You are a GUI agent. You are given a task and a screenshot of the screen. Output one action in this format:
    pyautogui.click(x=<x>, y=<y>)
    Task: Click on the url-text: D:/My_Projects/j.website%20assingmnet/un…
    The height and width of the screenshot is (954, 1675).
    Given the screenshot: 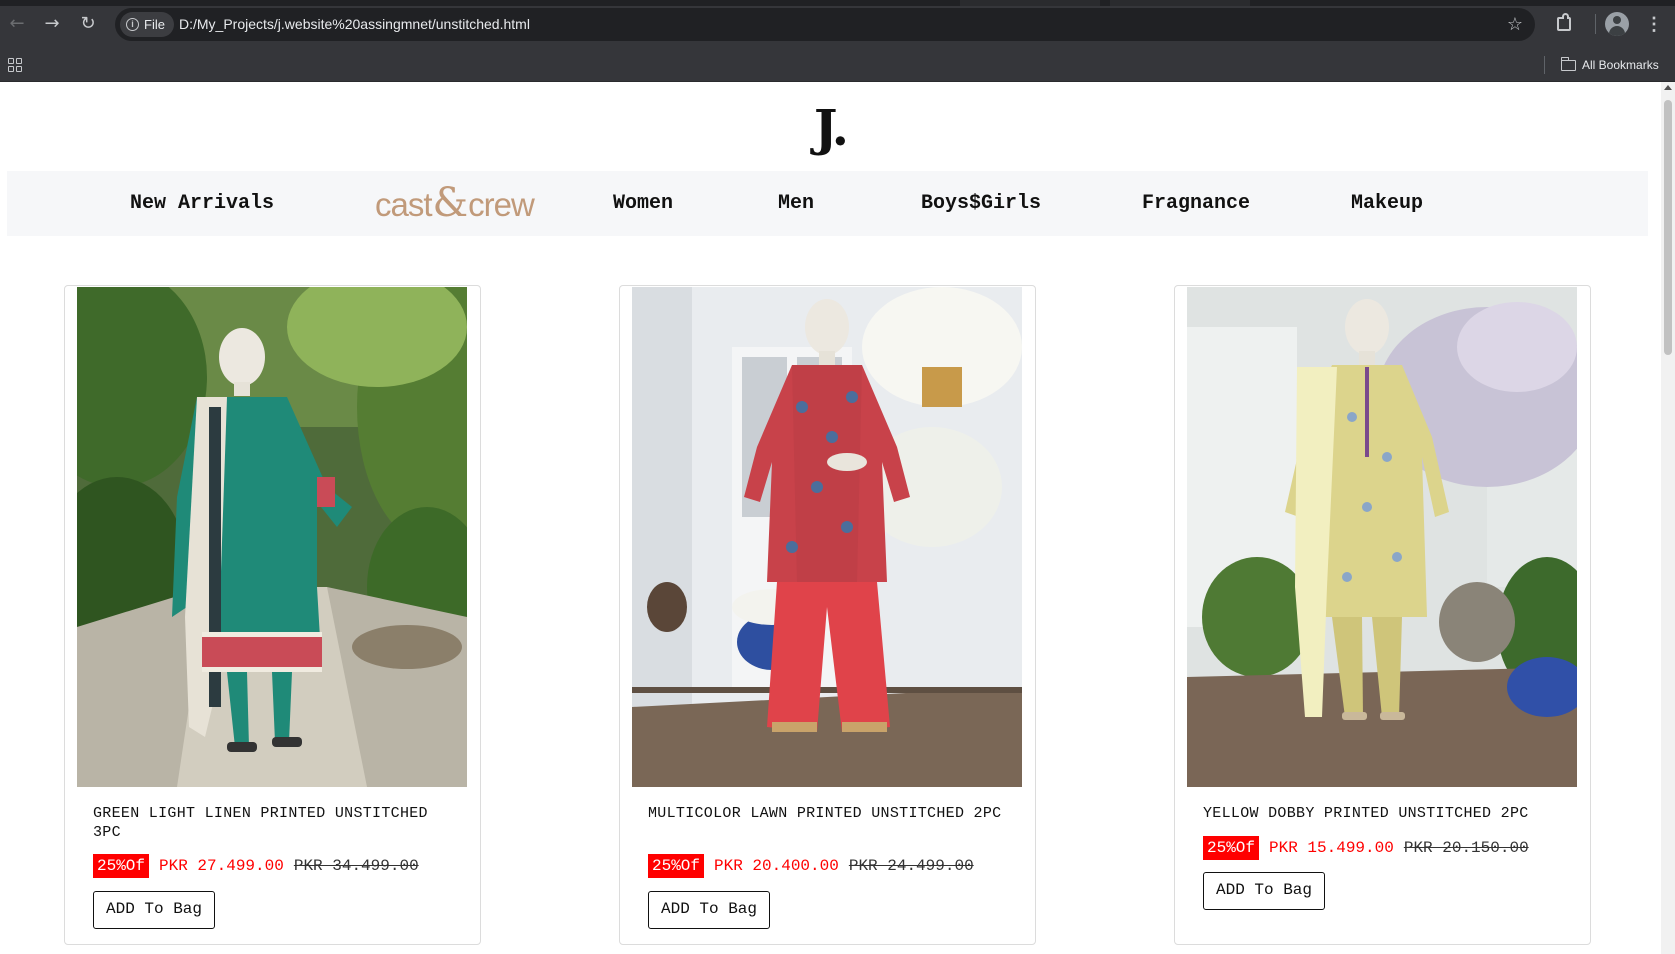 What is the action you would take?
    pyautogui.click(x=354, y=24)
    